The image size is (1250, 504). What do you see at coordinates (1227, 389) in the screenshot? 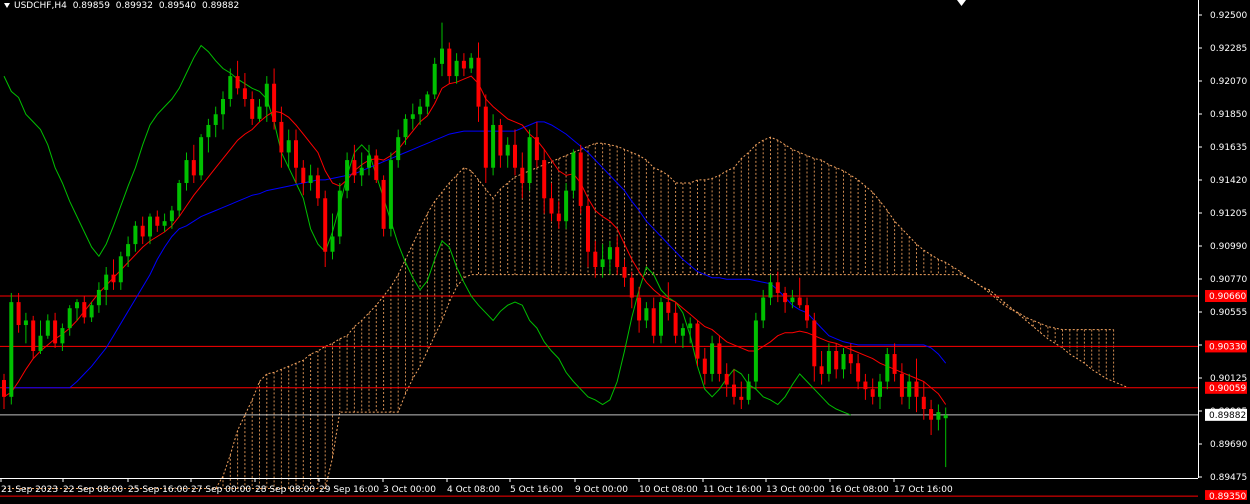
I see `level-price-label: 0.90059` at bounding box center [1227, 389].